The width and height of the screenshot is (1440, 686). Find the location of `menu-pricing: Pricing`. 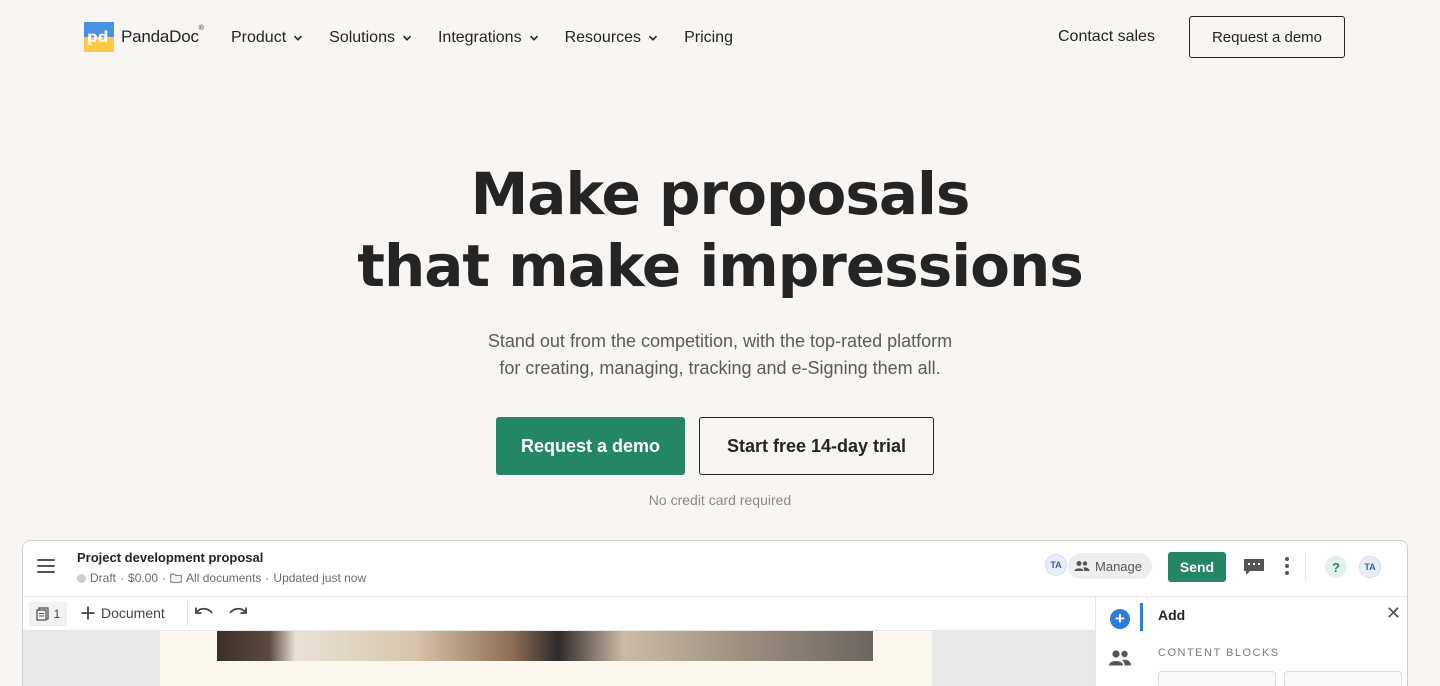

menu-pricing: Pricing is located at coordinates (708, 38).